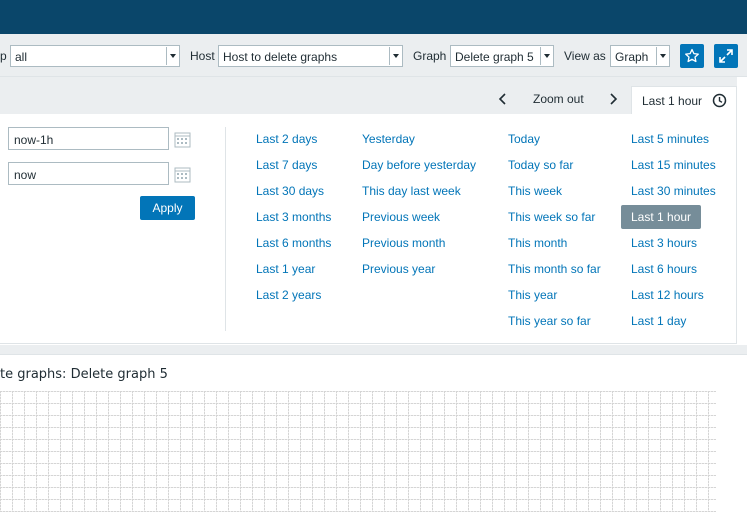 The image size is (747, 512). What do you see at coordinates (664, 243) in the screenshot?
I see `quick-range-link: Last 3 hours` at bounding box center [664, 243].